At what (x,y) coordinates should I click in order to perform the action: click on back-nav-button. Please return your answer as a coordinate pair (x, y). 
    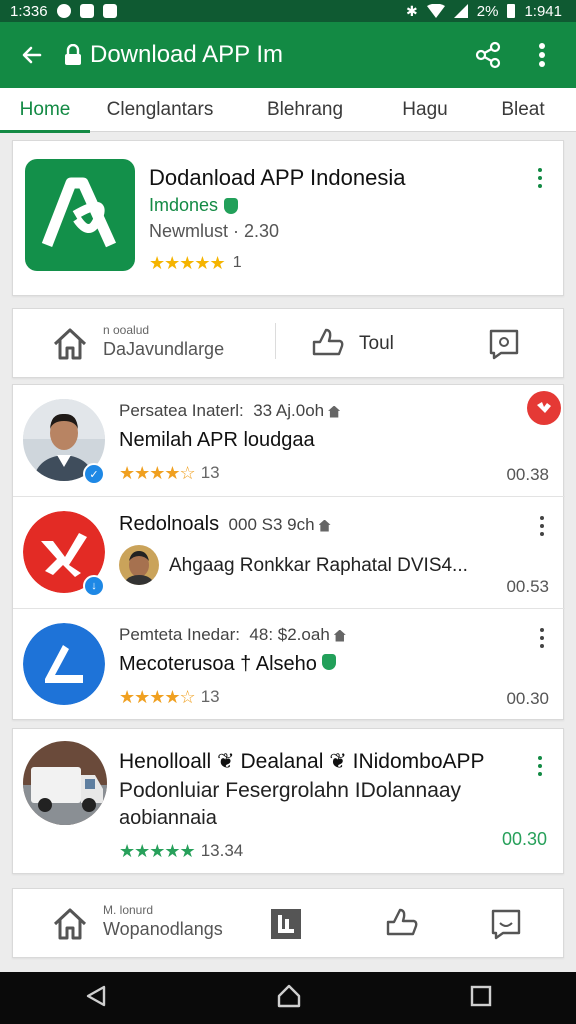
    Looking at the image, I should click on (96, 998).